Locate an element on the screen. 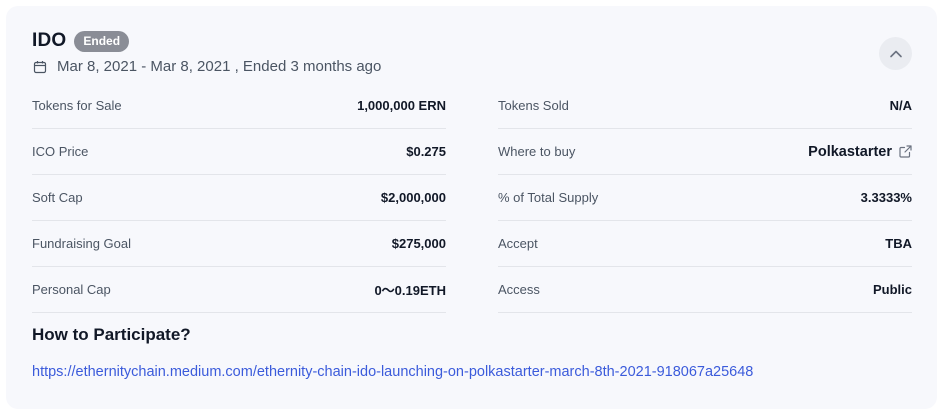 The width and height of the screenshot is (944, 415). detail-row-personal-cap: Personal Cap 0～0.19ETH is located at coordinates (239, 290).